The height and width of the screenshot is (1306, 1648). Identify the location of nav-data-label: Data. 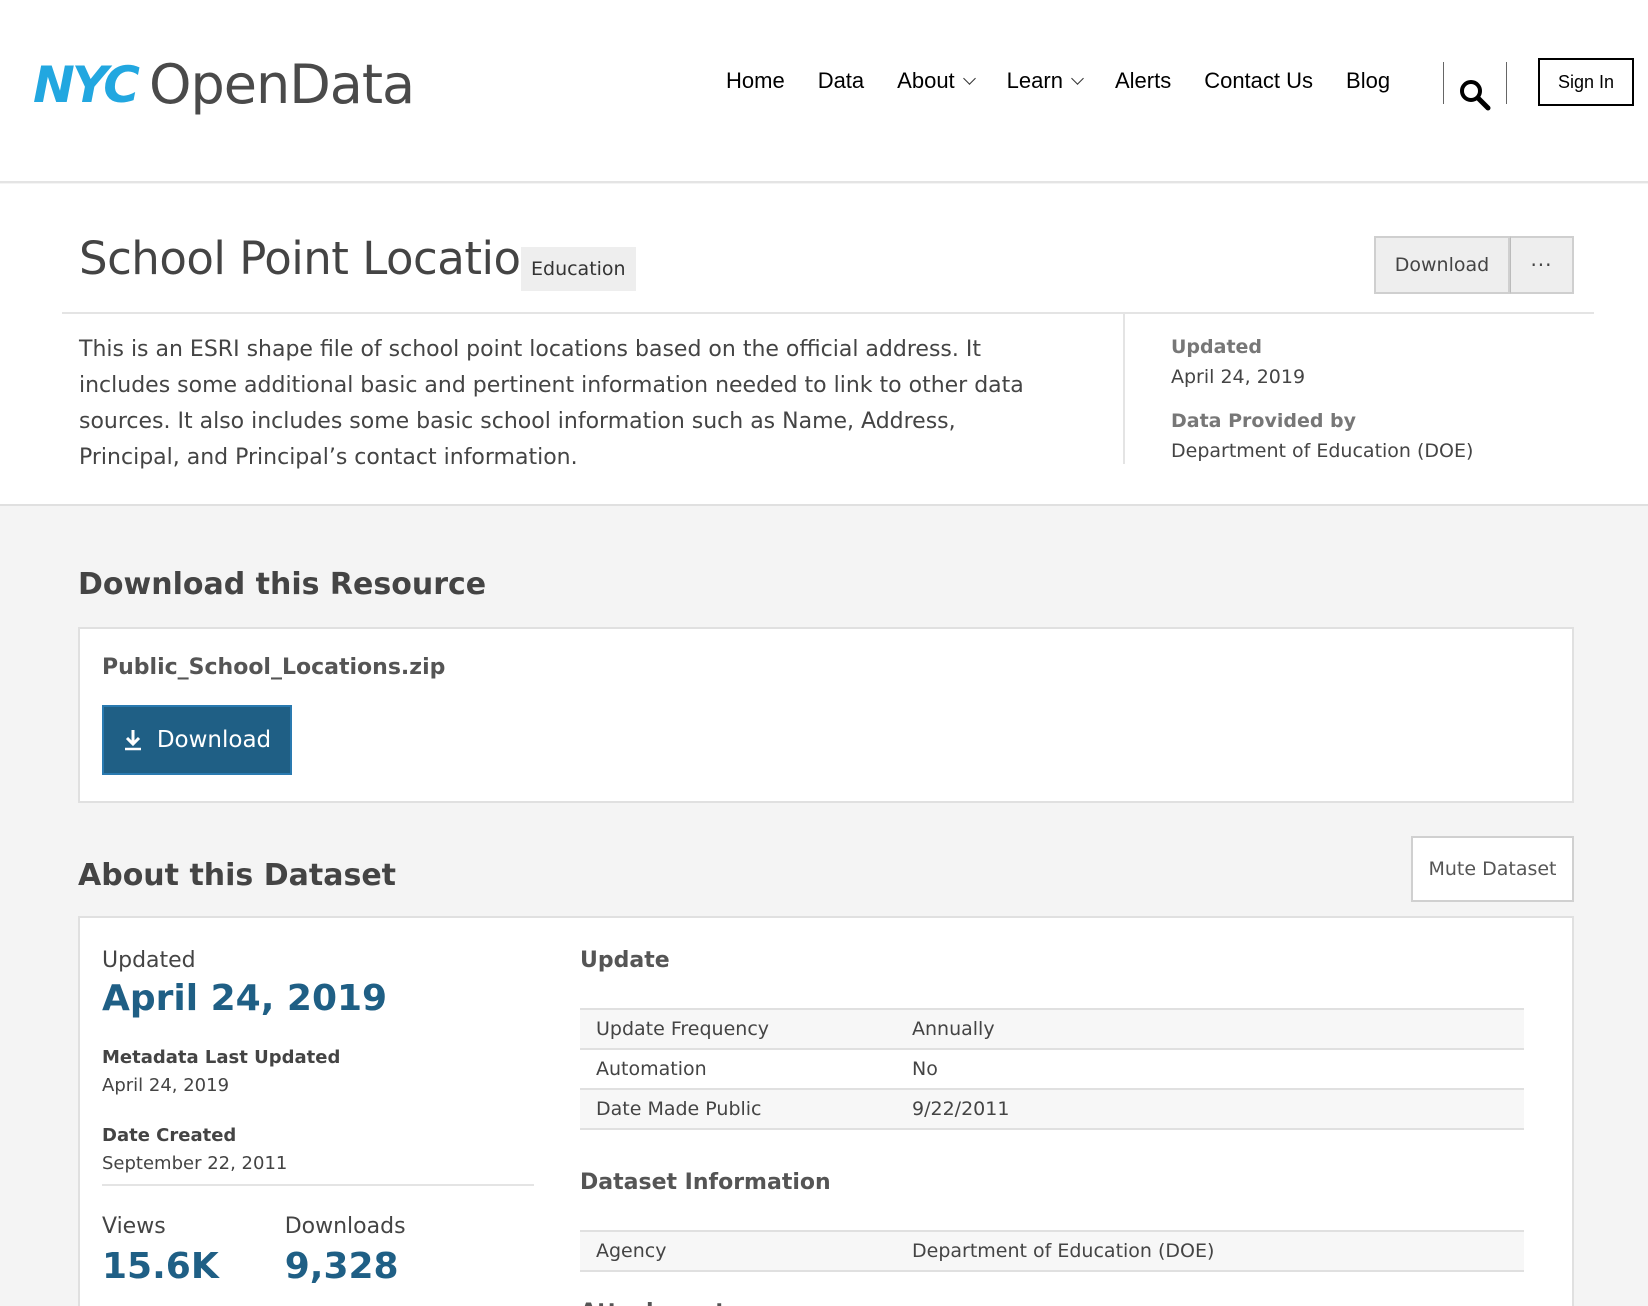
(841, 80).